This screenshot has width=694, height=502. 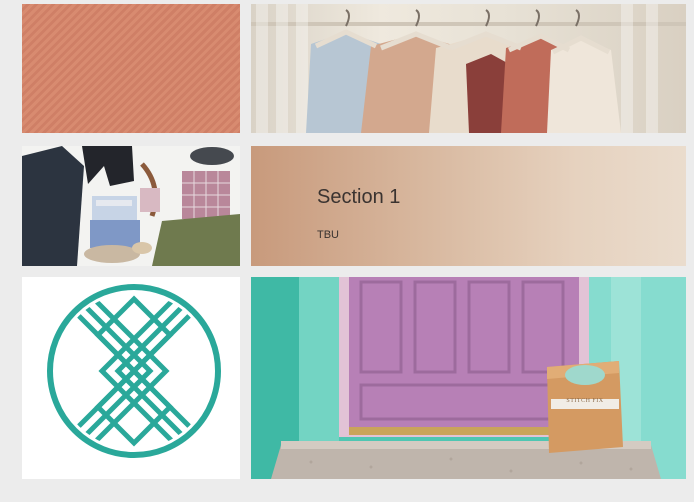 What do you see at coordinates (328, 235) in the screenshot?
I see `section-subtitle: TBU` at bounding box center [328, 235].